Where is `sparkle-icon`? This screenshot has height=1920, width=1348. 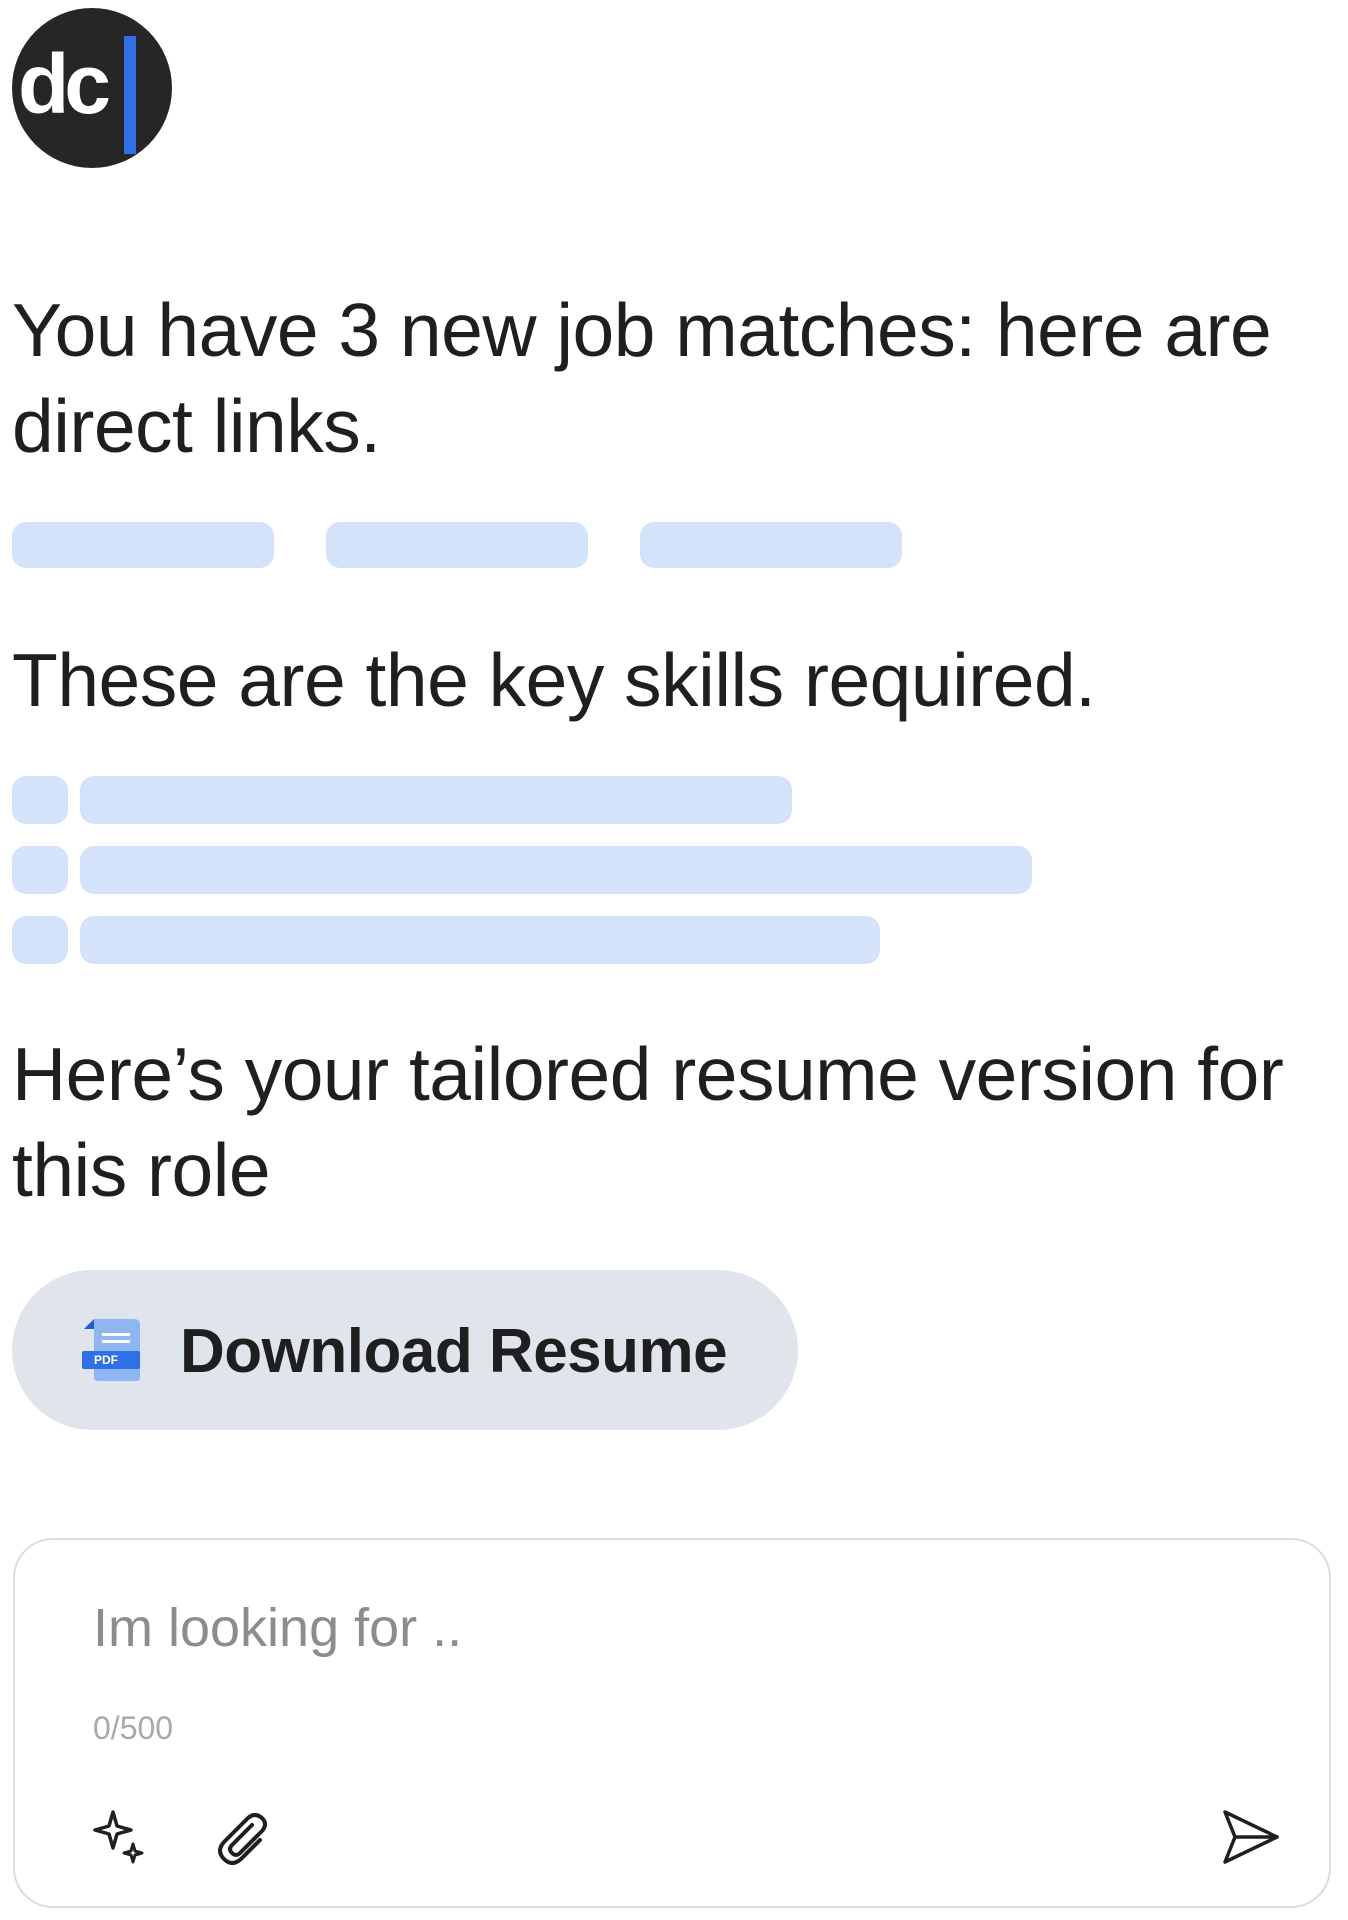 sparkle-icon is located at coordinates (118, 1837).